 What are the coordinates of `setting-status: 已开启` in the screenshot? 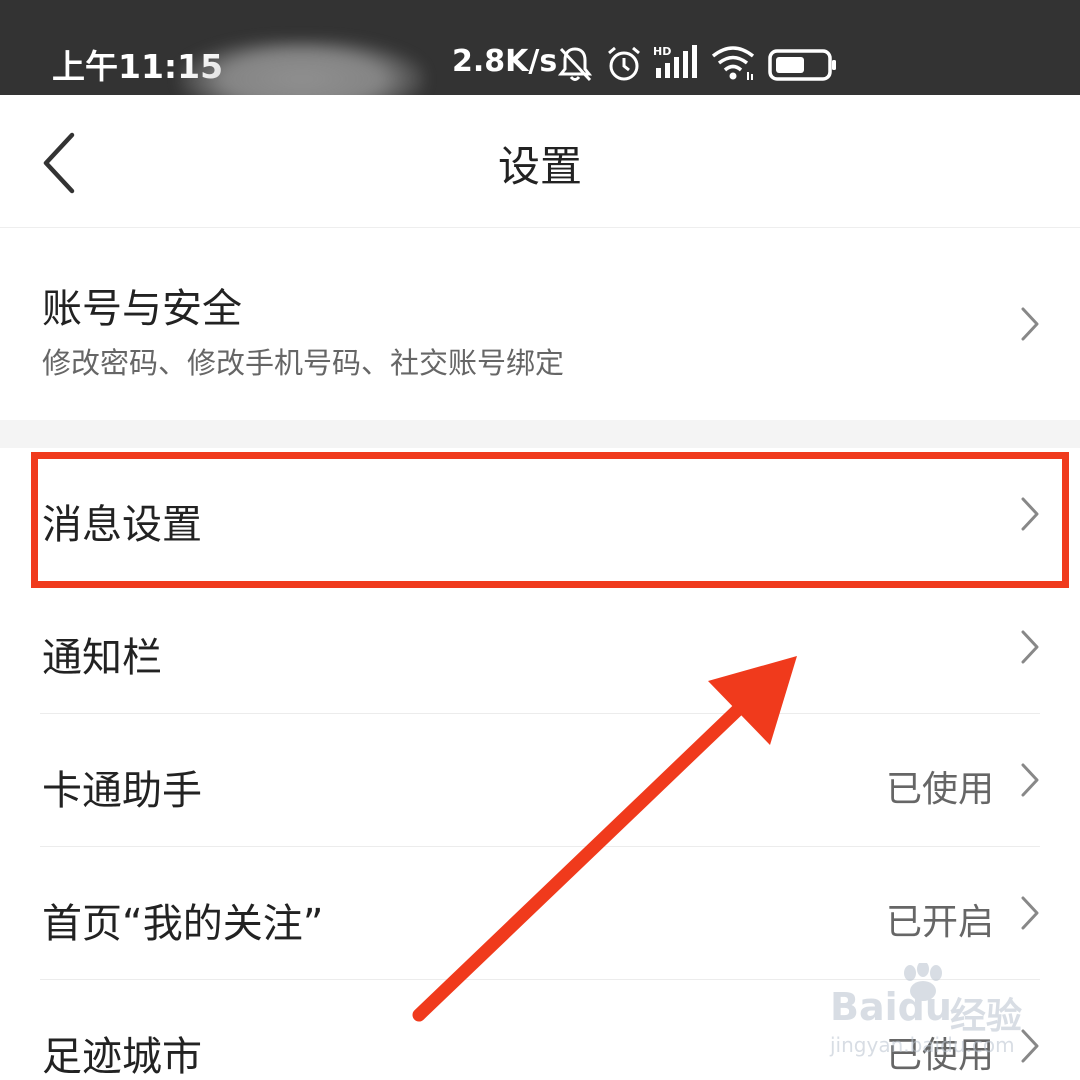 It's located at (939, 922).